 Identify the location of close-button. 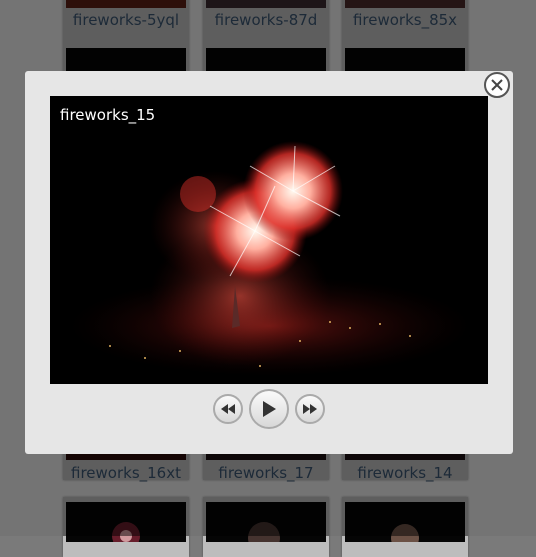
(497, 85).